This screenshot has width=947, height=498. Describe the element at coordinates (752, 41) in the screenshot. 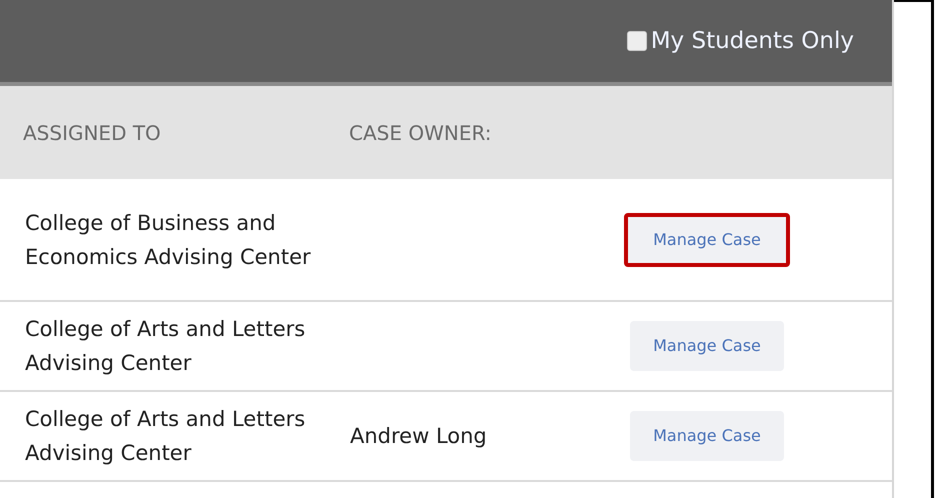

I see `checkbox-label: My Students Only` at that location.